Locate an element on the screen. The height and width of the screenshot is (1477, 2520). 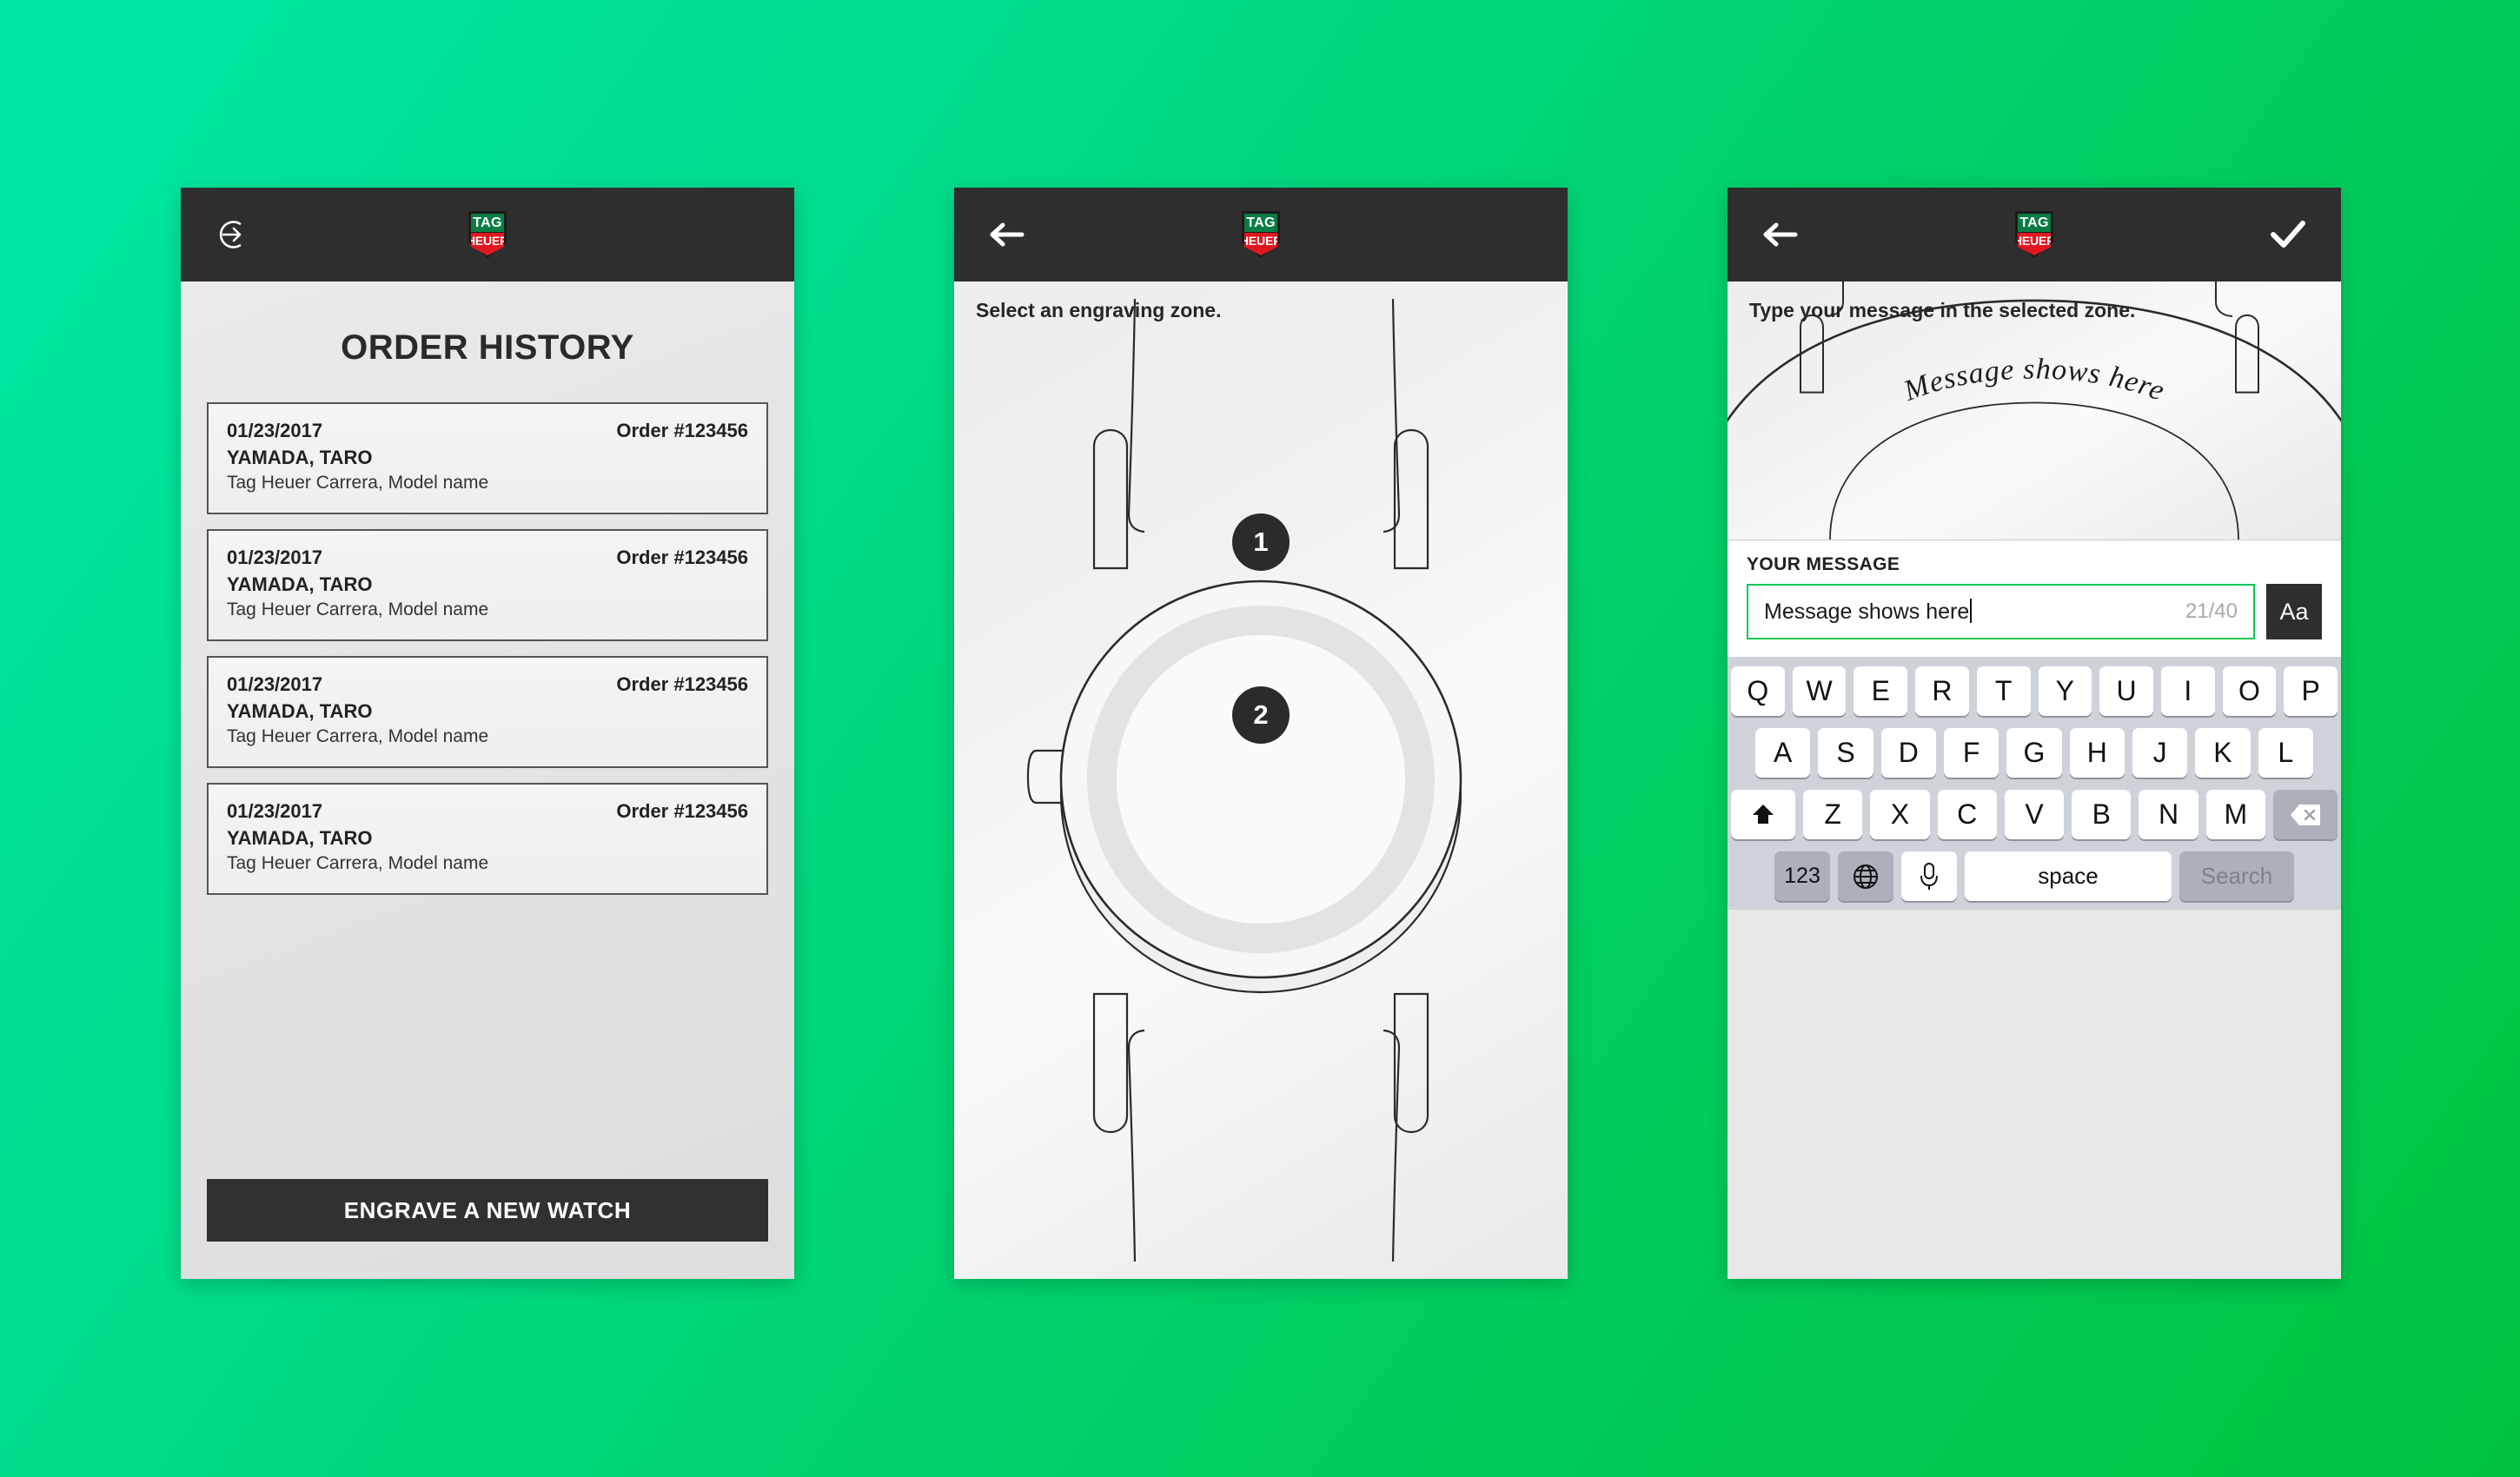
message-panel: YOUR MESSAGE Message shows here 21/40 Aa is located at coordinates (2034, 598).